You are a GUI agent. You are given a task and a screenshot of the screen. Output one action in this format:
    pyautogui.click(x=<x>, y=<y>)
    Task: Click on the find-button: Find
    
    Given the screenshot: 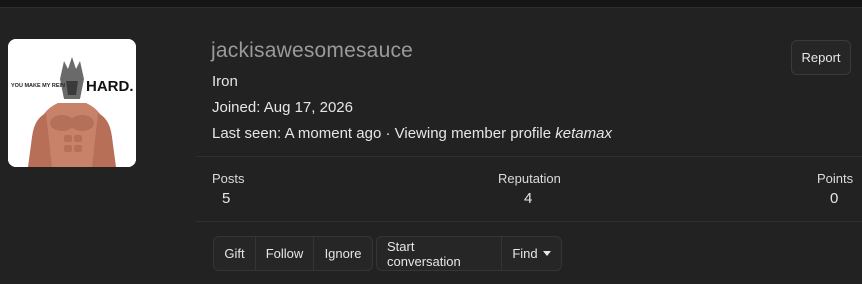 What is the action you would take?
    pyautogui.click(x=531, y=253)
    